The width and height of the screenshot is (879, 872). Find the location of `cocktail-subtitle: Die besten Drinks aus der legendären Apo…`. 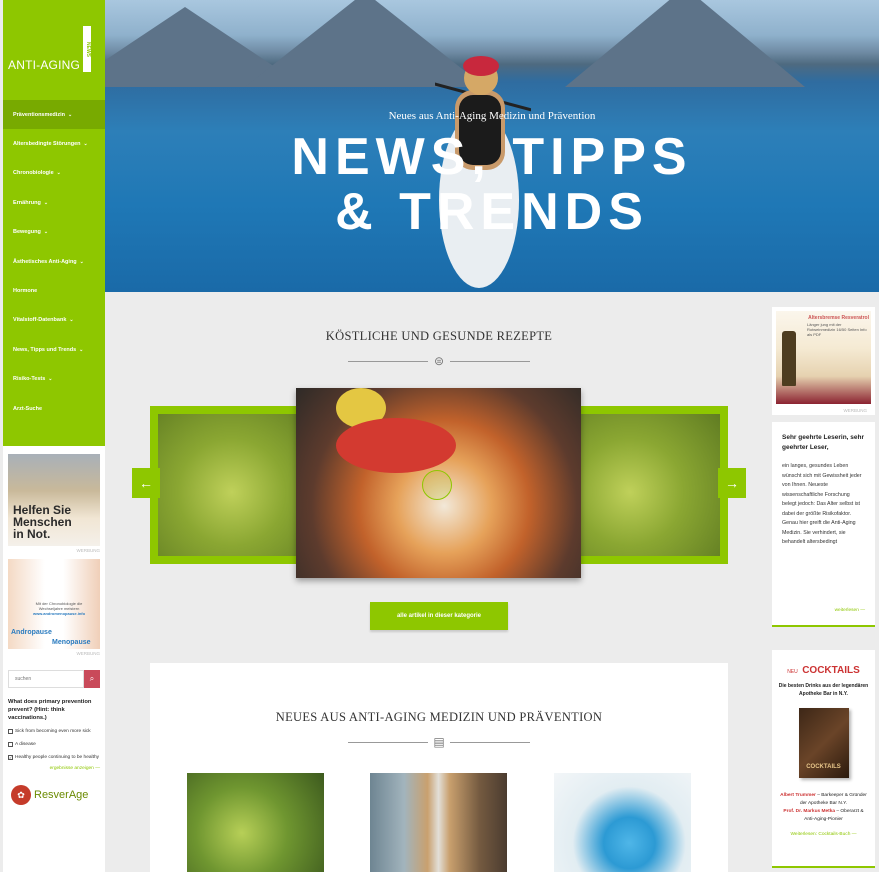

cocktail-subtitle: Die besten Drinks aus der legendären Apo… is located at coordinates (823, 690).